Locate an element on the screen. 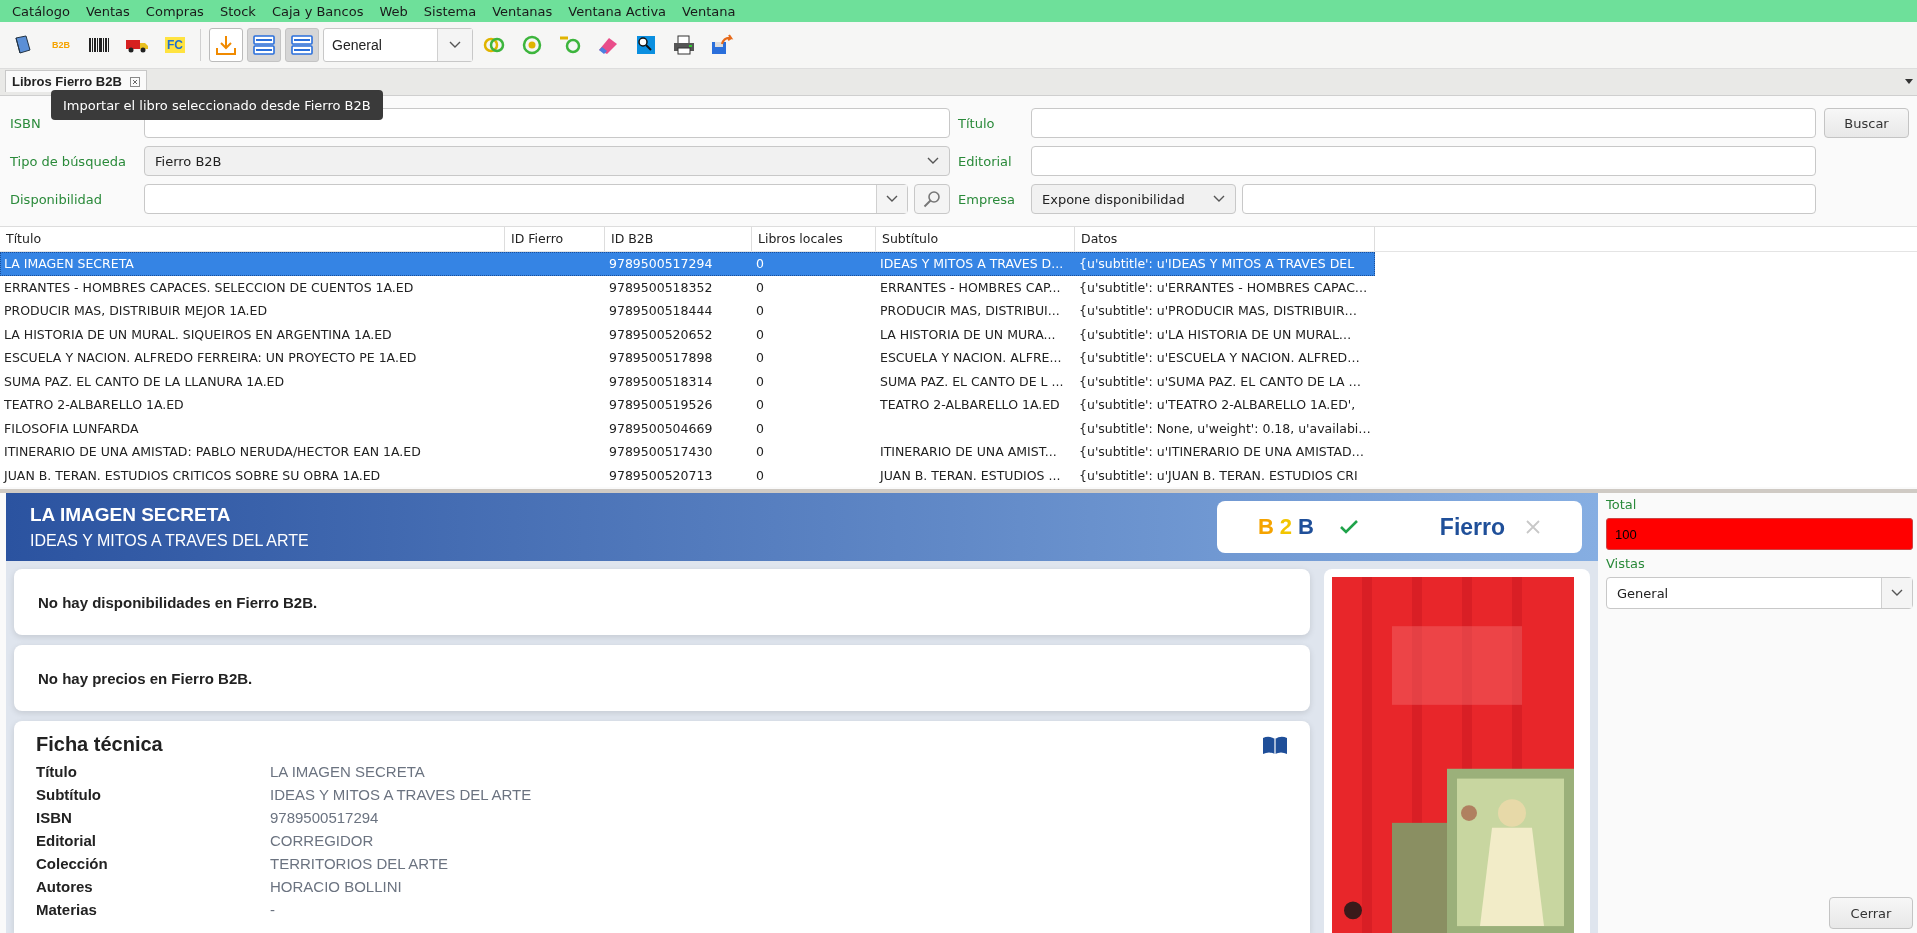  field-label: Colección is located at coordinates (72, 863).